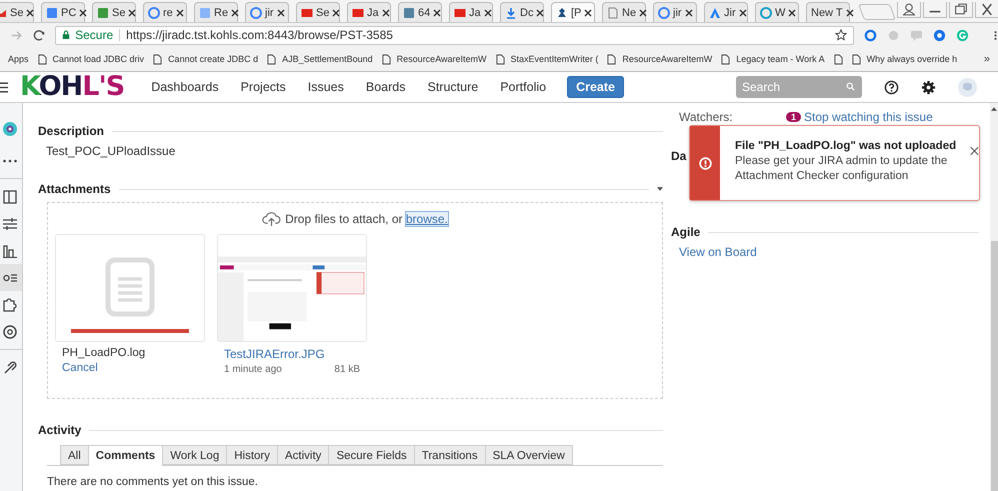 Image resolution: width=998 pixels, height=491 pixels. I want to click on section-heading: Activity, so click(60, 430).